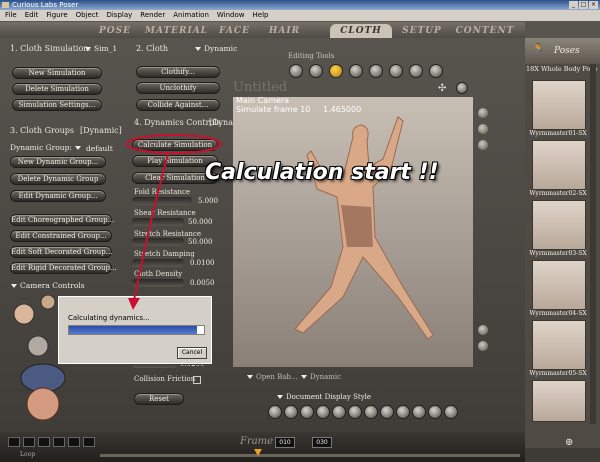 Image resolution: width=600 pixels, height=462 pixels. Describe the element at coordinates (151, 227) in the screenshot. I see `annotation-arrow` at that location.